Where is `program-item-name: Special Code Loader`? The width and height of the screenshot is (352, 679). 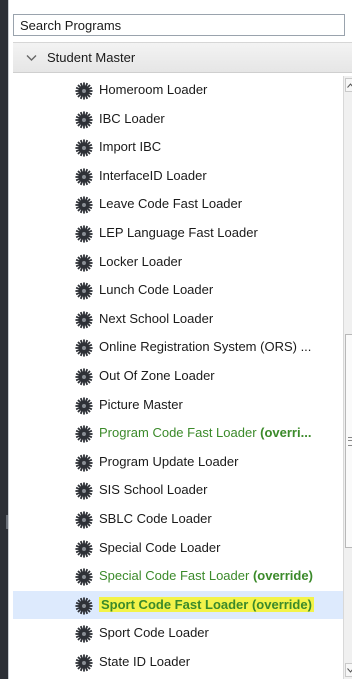 program-item-name: Special Code Loader is located at coordinates (160, 547).